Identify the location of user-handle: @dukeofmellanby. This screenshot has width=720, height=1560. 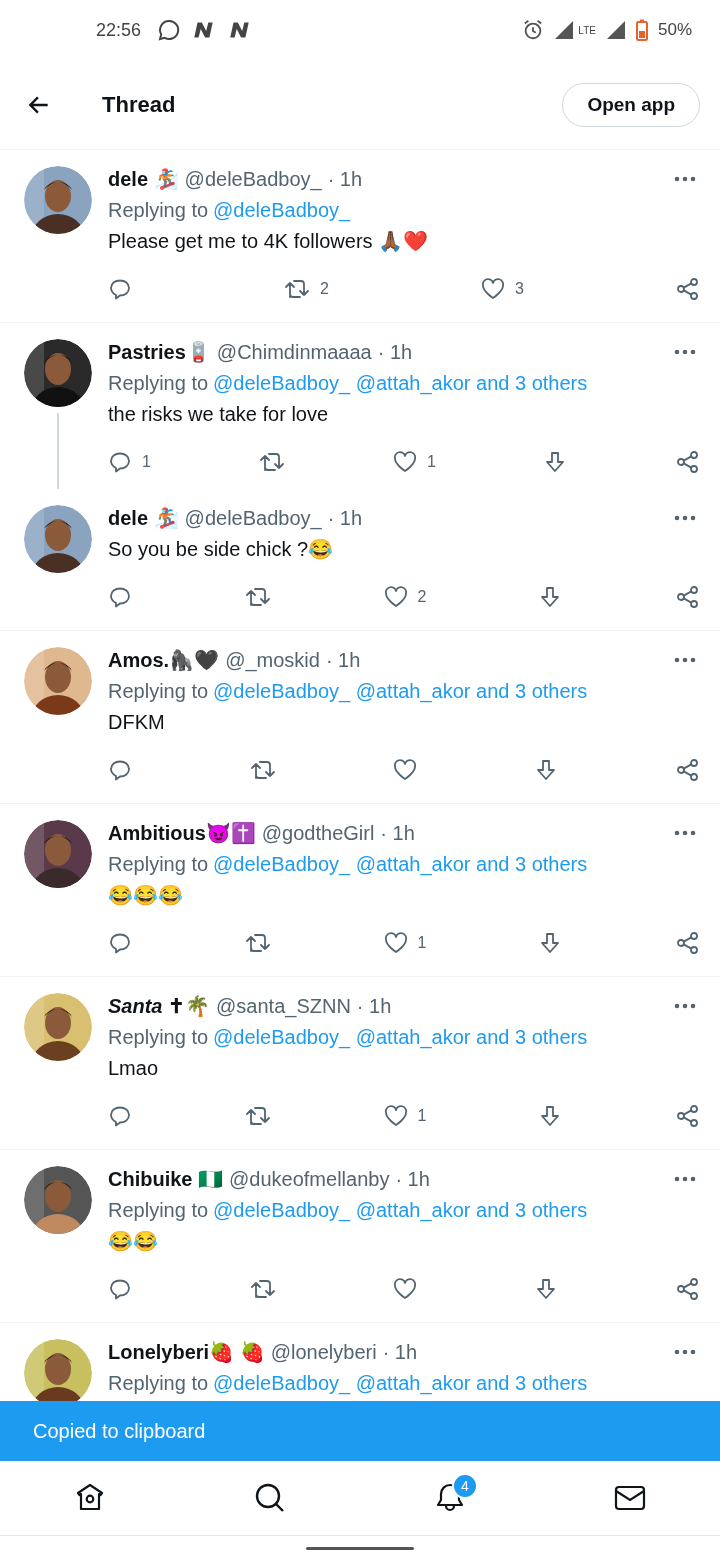
(309, 1179).